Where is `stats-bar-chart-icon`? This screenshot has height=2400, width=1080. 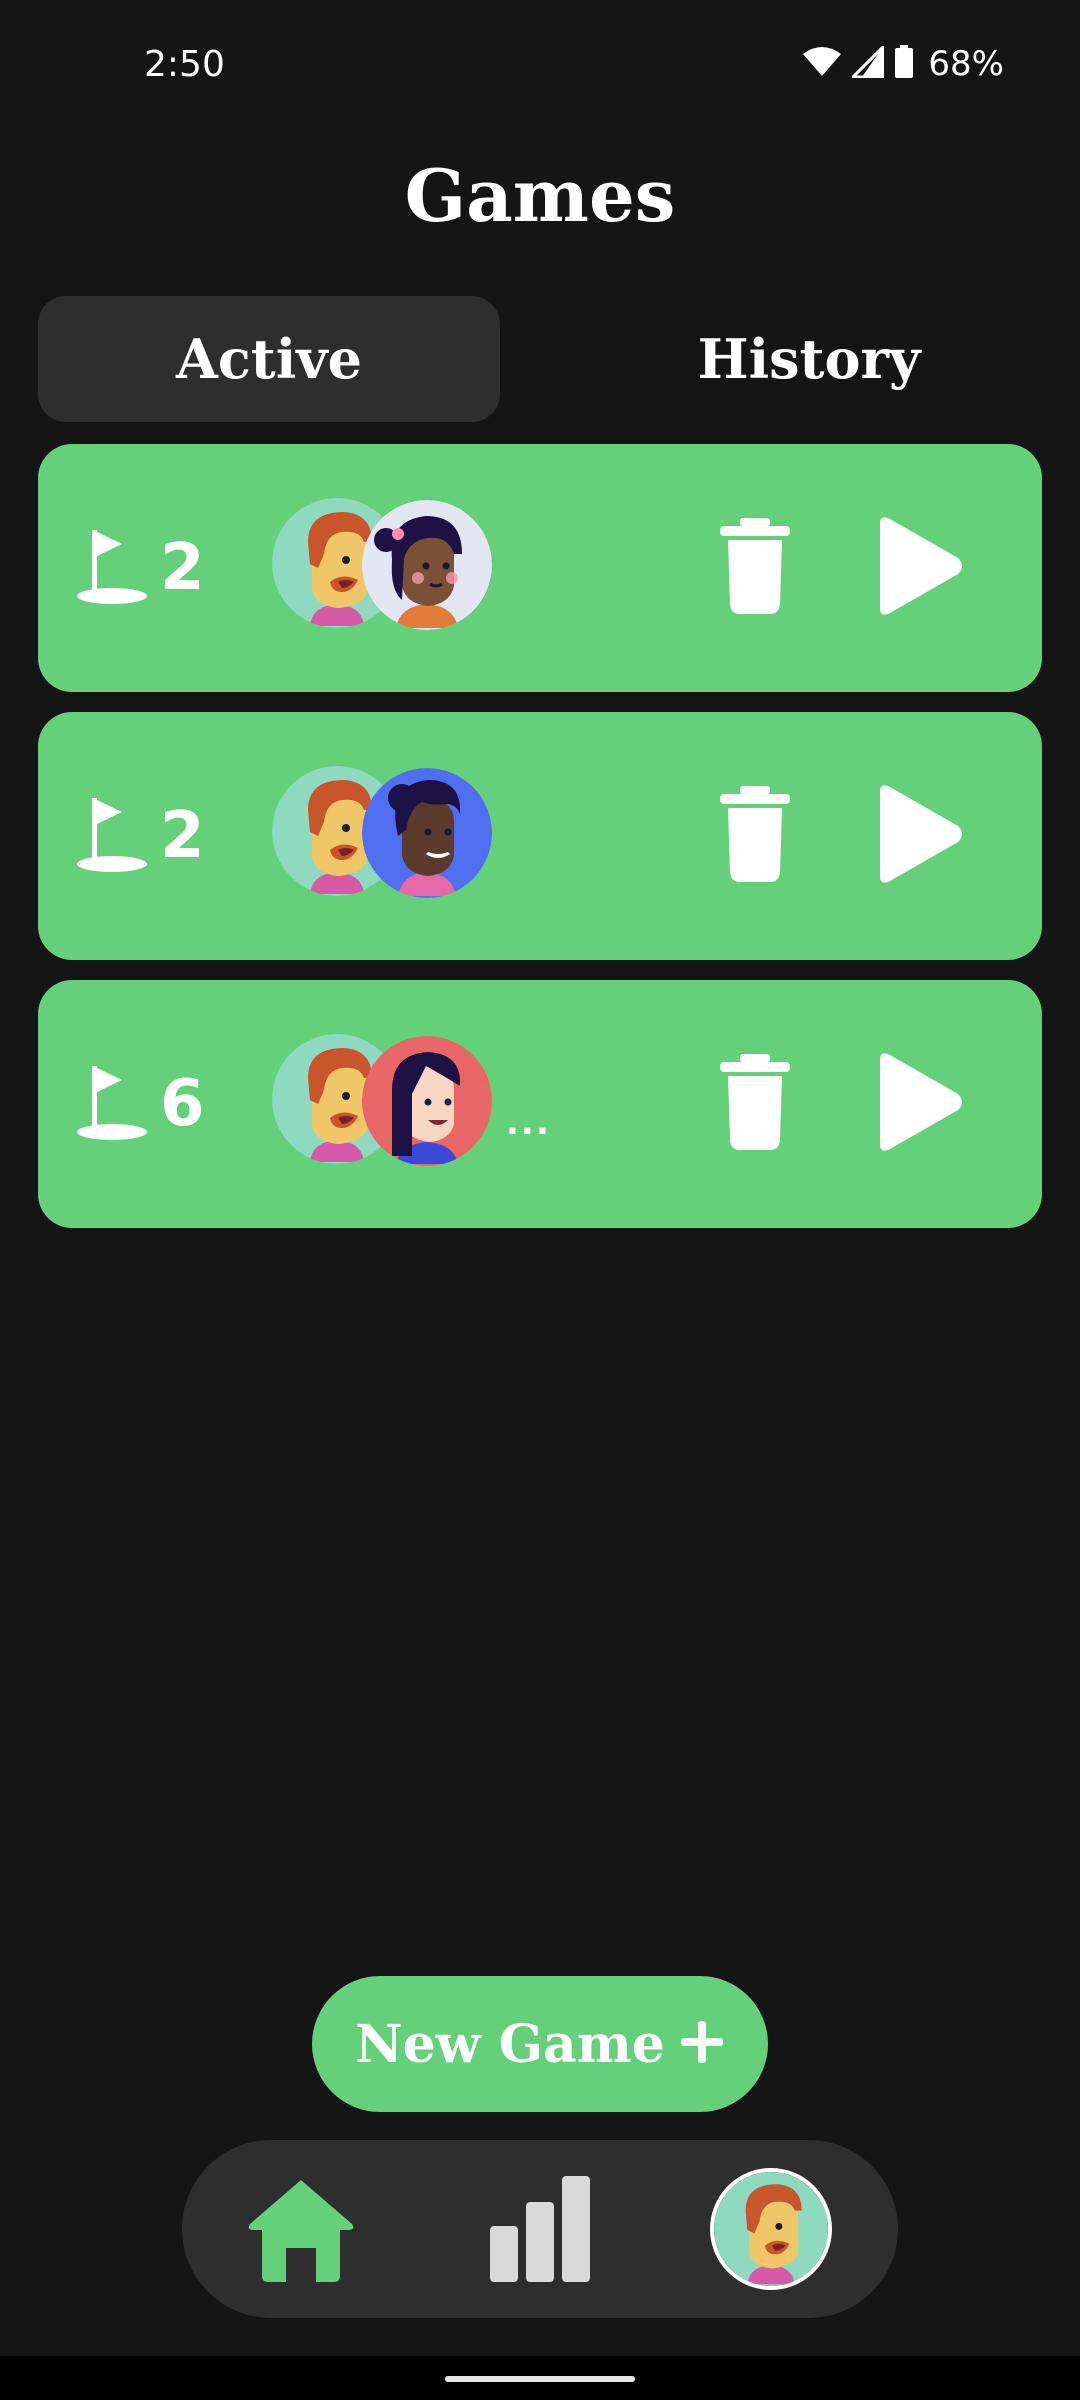
stats-bar-chart-icon is located at coordinates (540, 2231).